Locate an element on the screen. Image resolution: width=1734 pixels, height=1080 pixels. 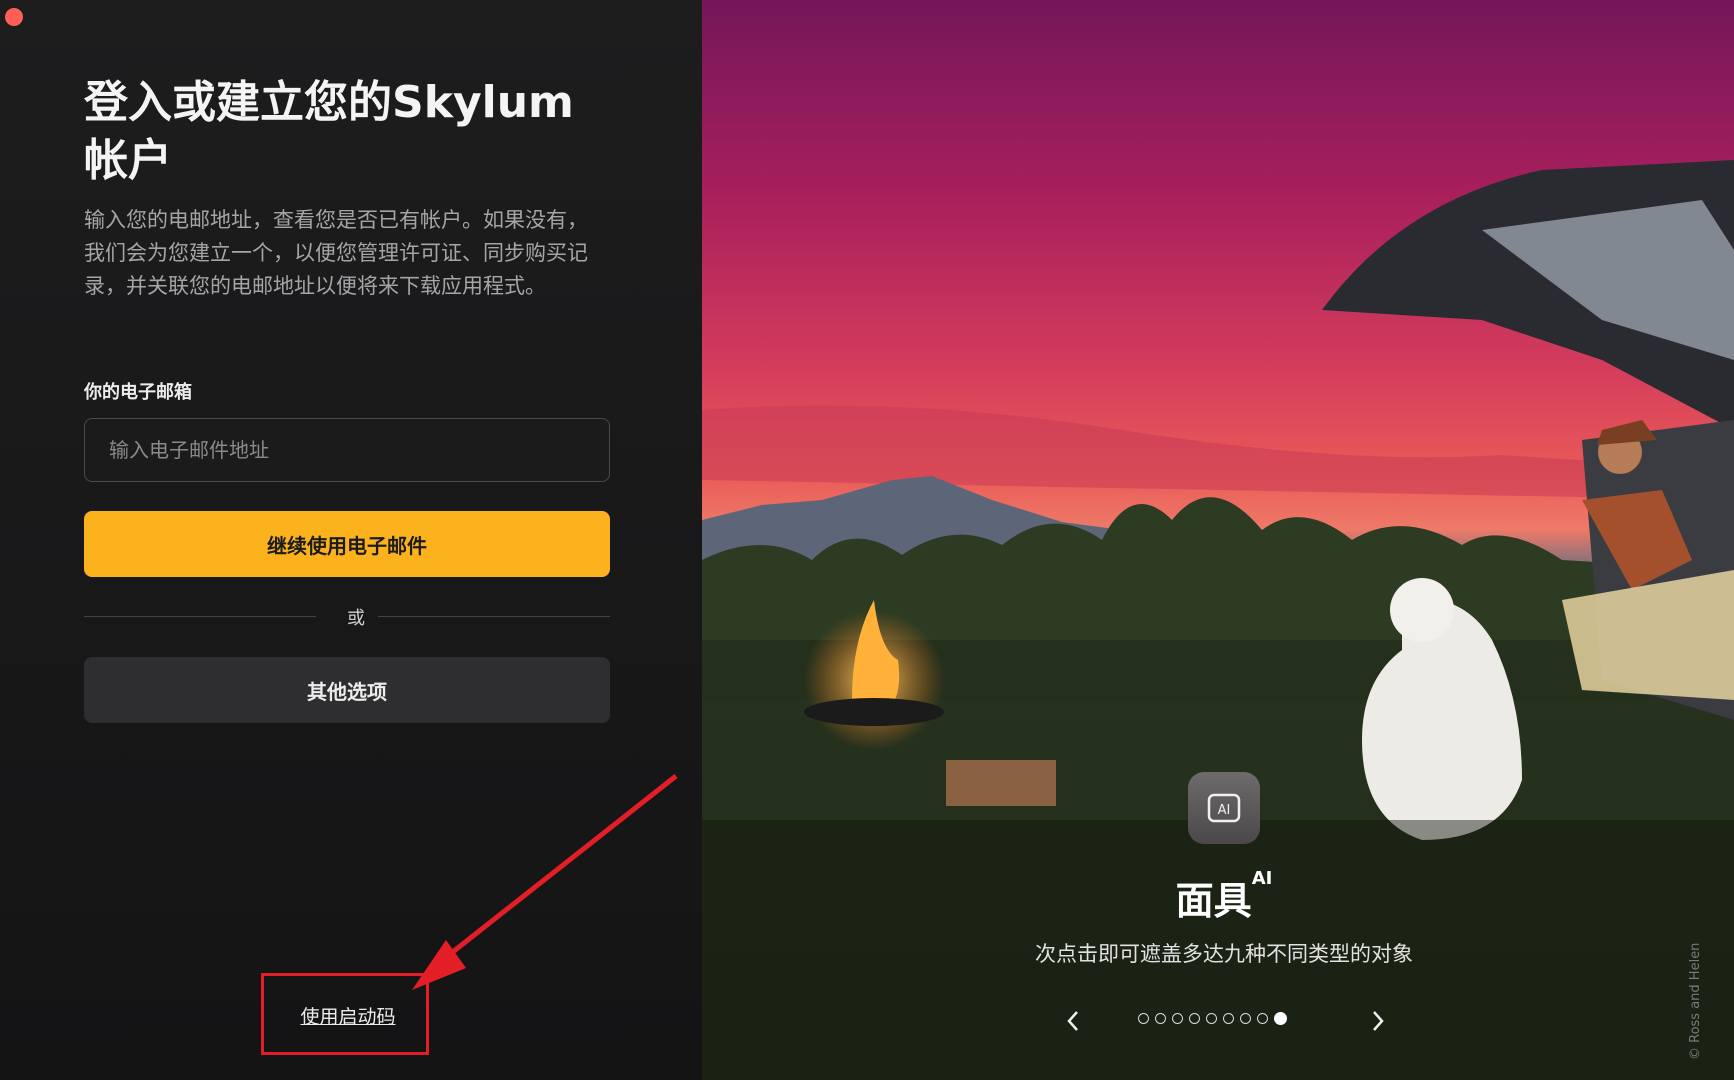
chevron-right-icon is located at coordinates (1378, 1021).